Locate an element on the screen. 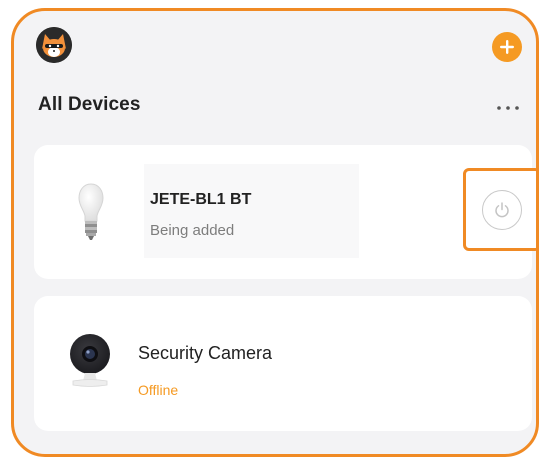 The width and height of the screenshot is (555, 464). fox-avatar-icon is located at coordinates (54, 45).